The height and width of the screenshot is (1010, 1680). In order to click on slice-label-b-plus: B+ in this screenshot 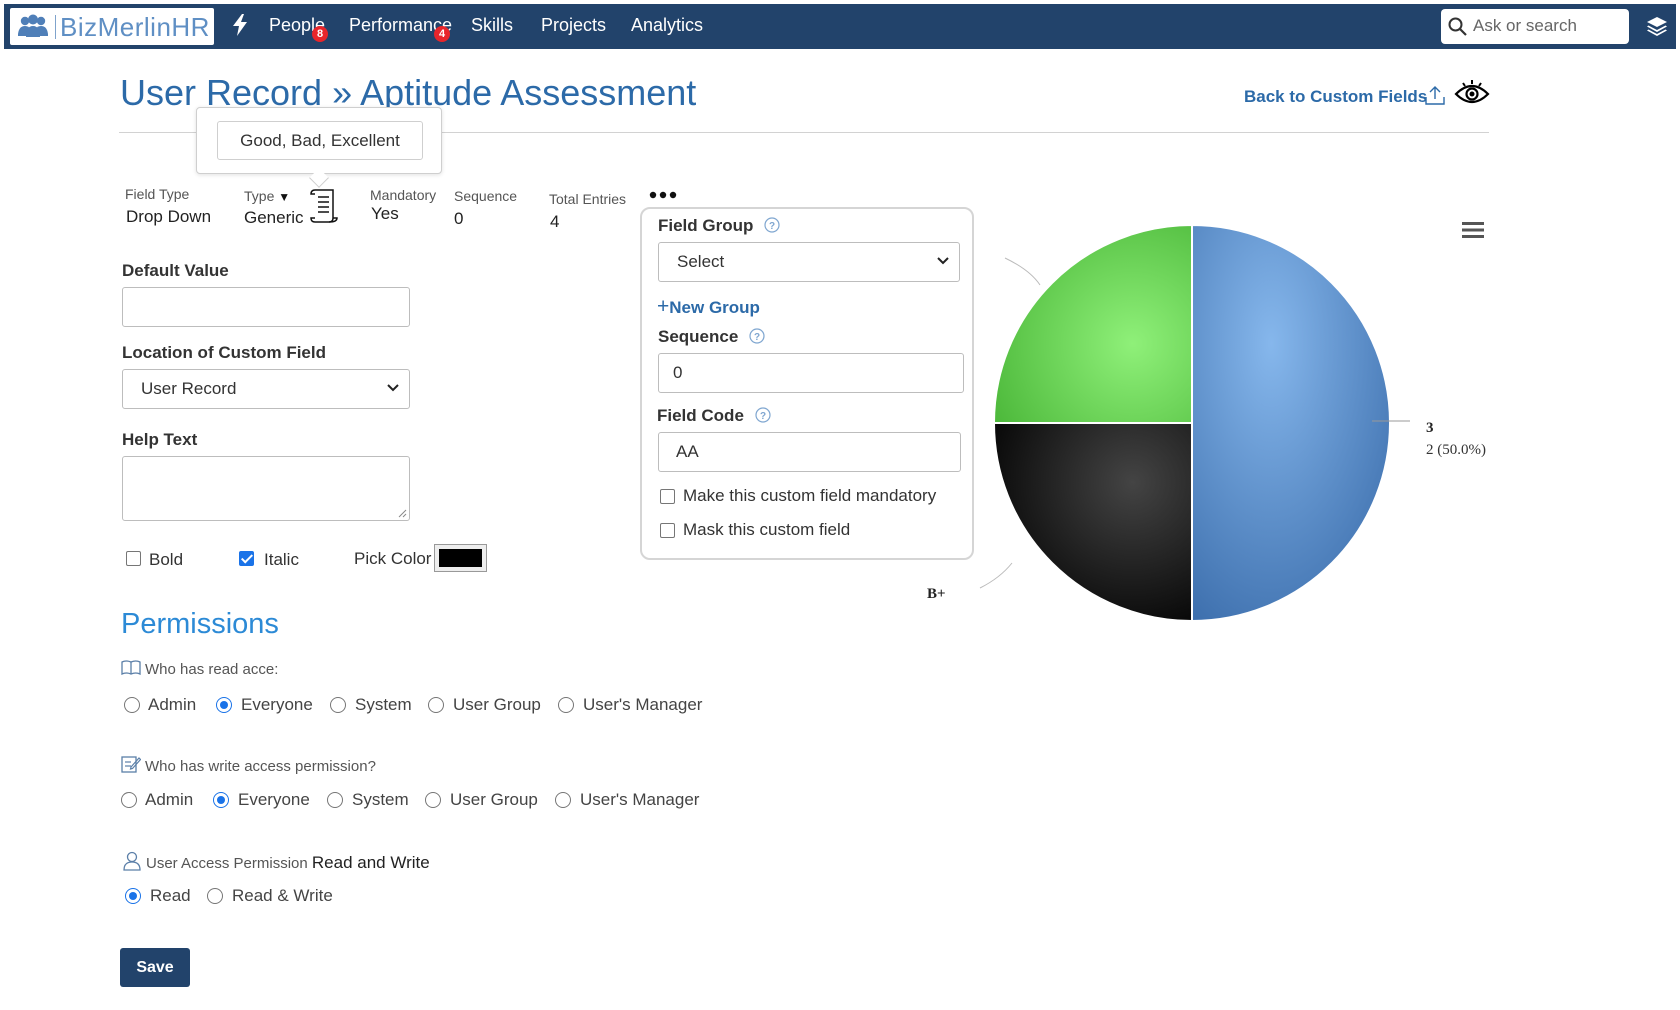, I will do `click(936, 594)`.